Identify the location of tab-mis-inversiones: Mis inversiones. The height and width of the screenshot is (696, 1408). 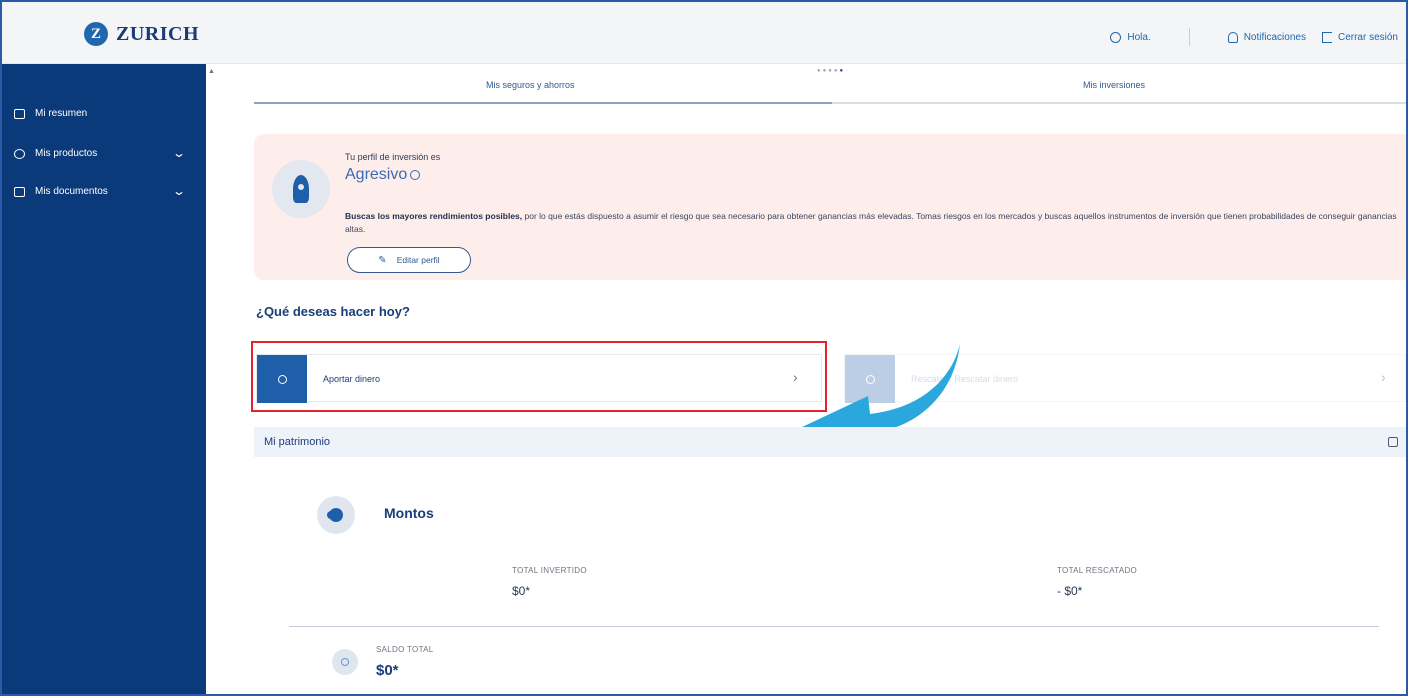
(1114, 85).